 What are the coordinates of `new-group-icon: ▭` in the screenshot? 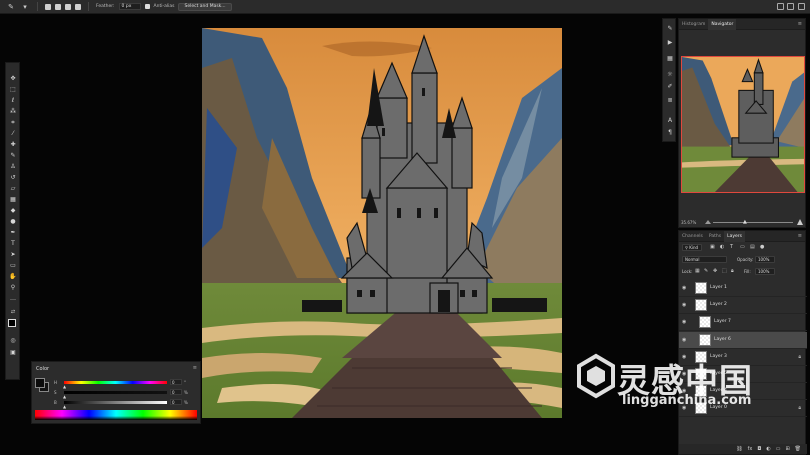 It's located at (778, 449).